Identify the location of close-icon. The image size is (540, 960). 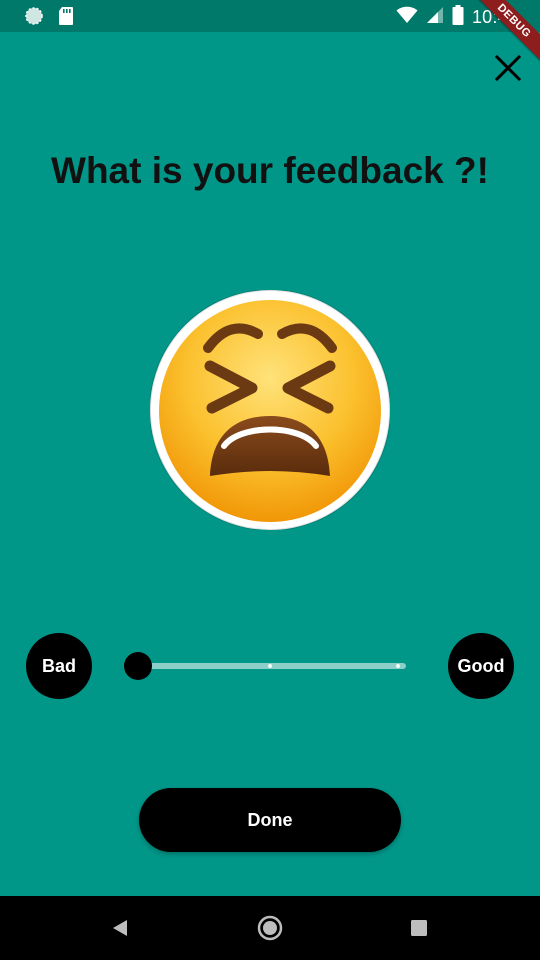
(508, 68).